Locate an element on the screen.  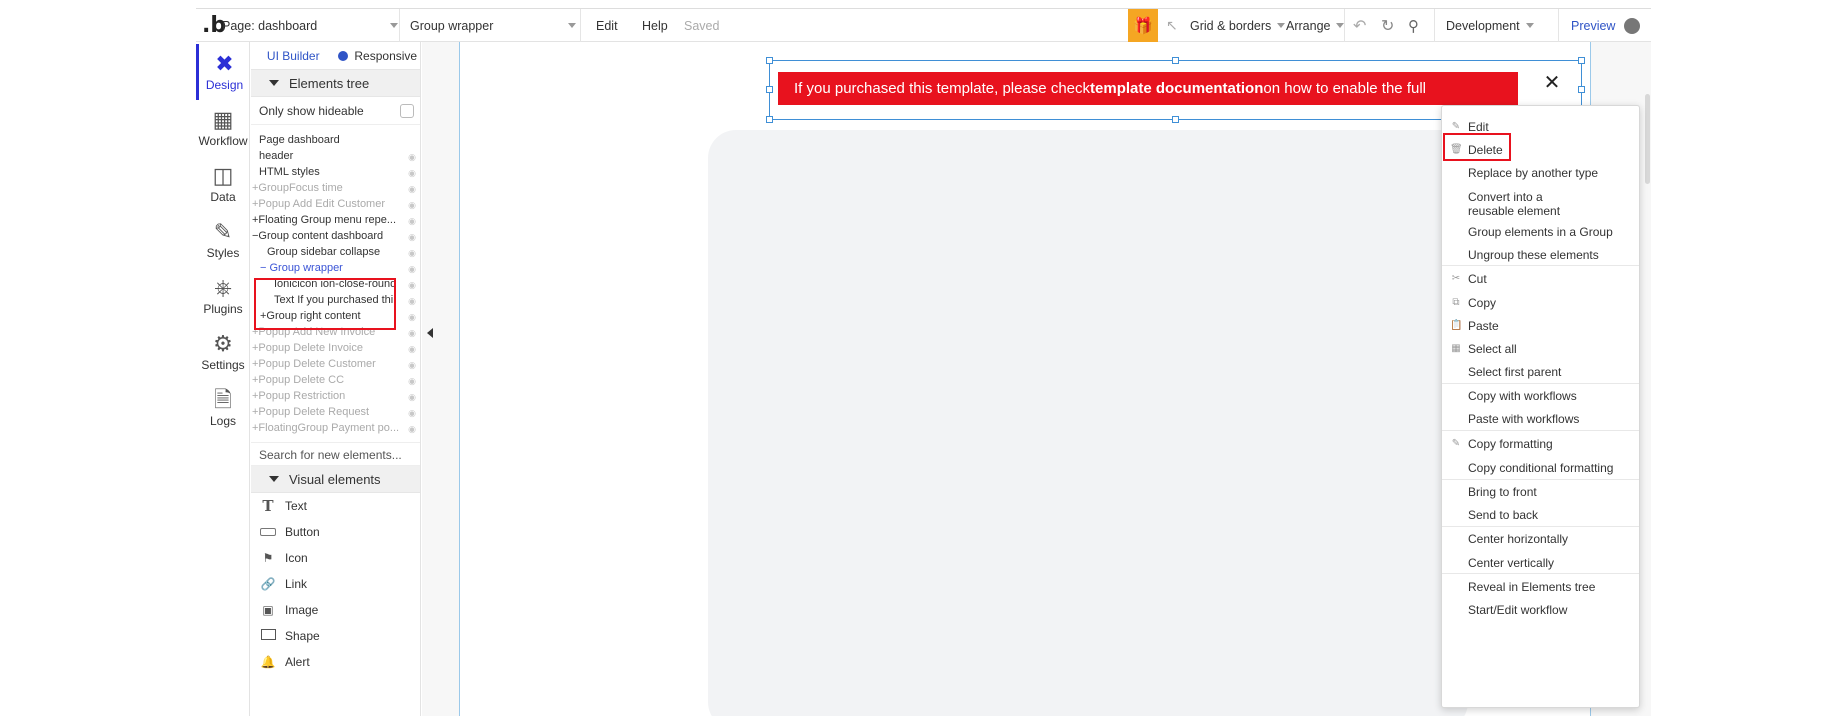
menu-item-center-vertically: Center vertically is located at coordinates (1540, 563).